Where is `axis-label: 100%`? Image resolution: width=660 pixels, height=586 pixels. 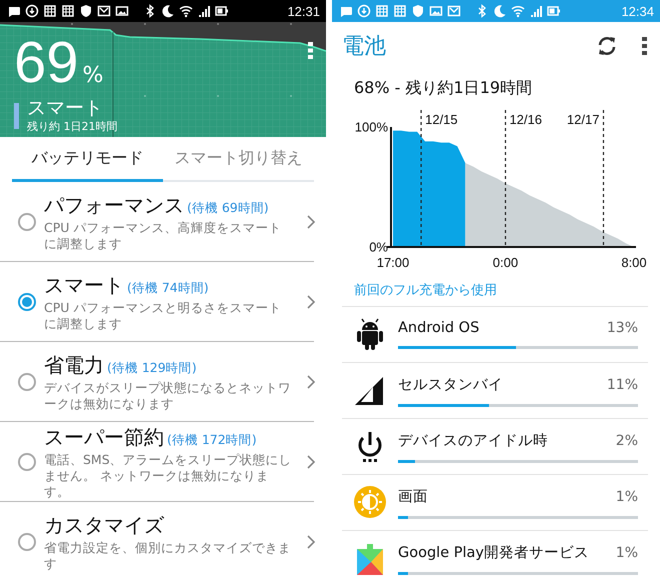
axis-label: 100% is located at coordinates (371, 127).